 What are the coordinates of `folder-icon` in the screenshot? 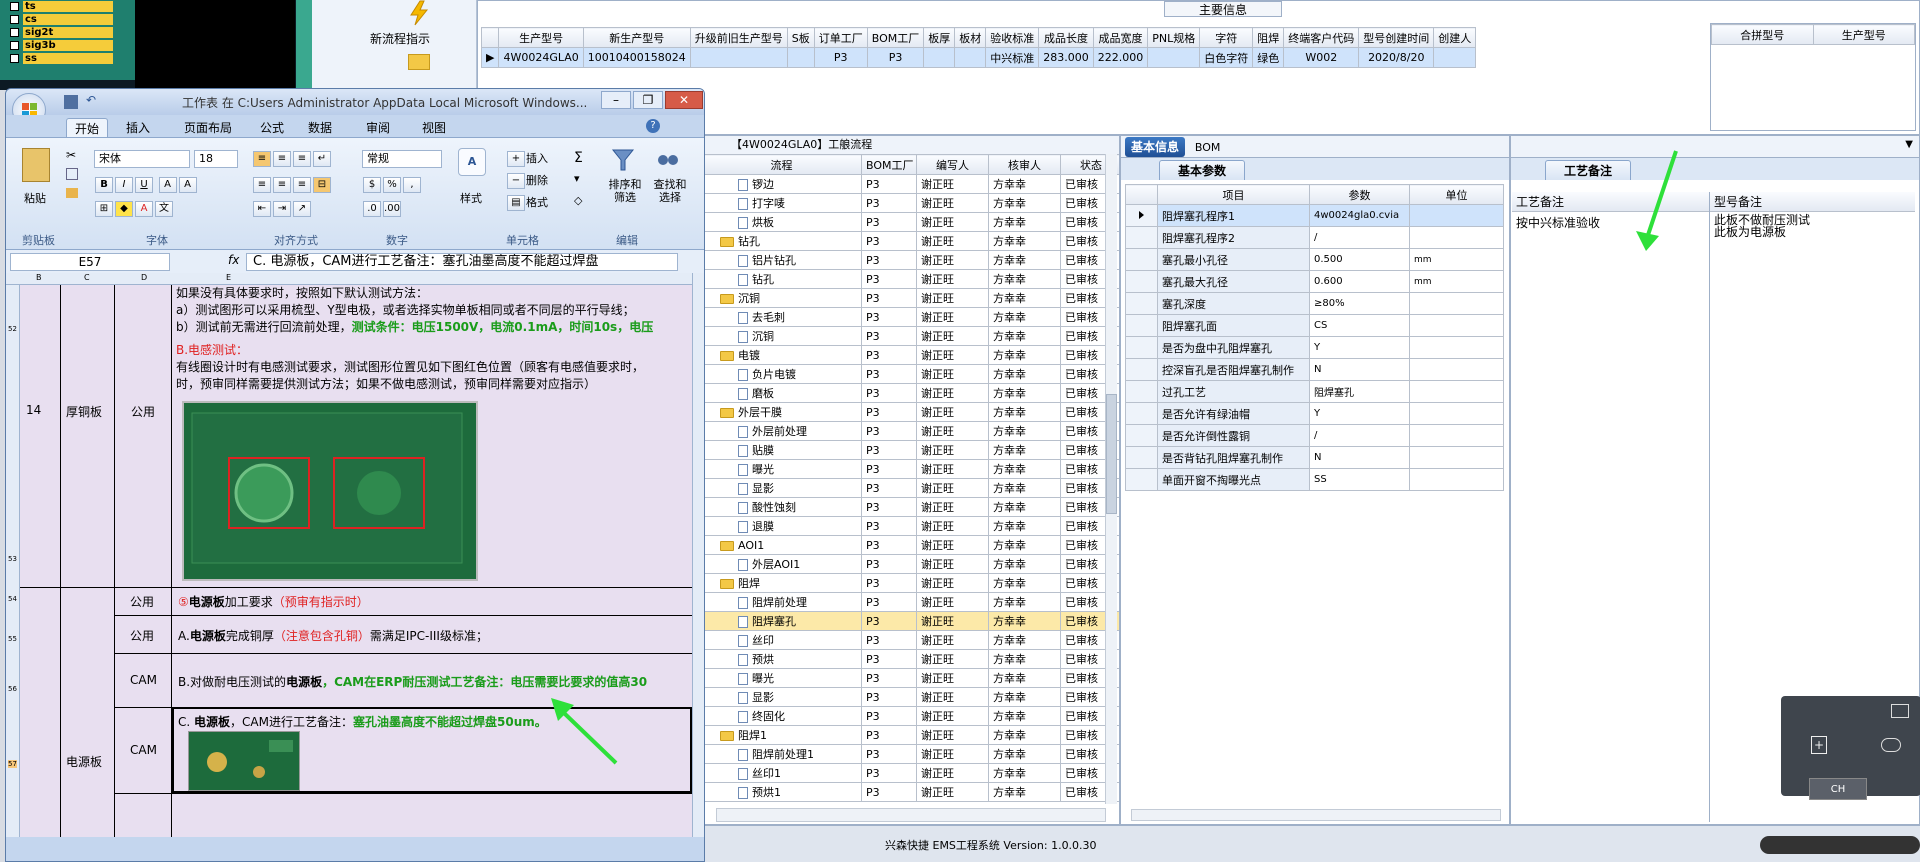 It's located at (419, 62).